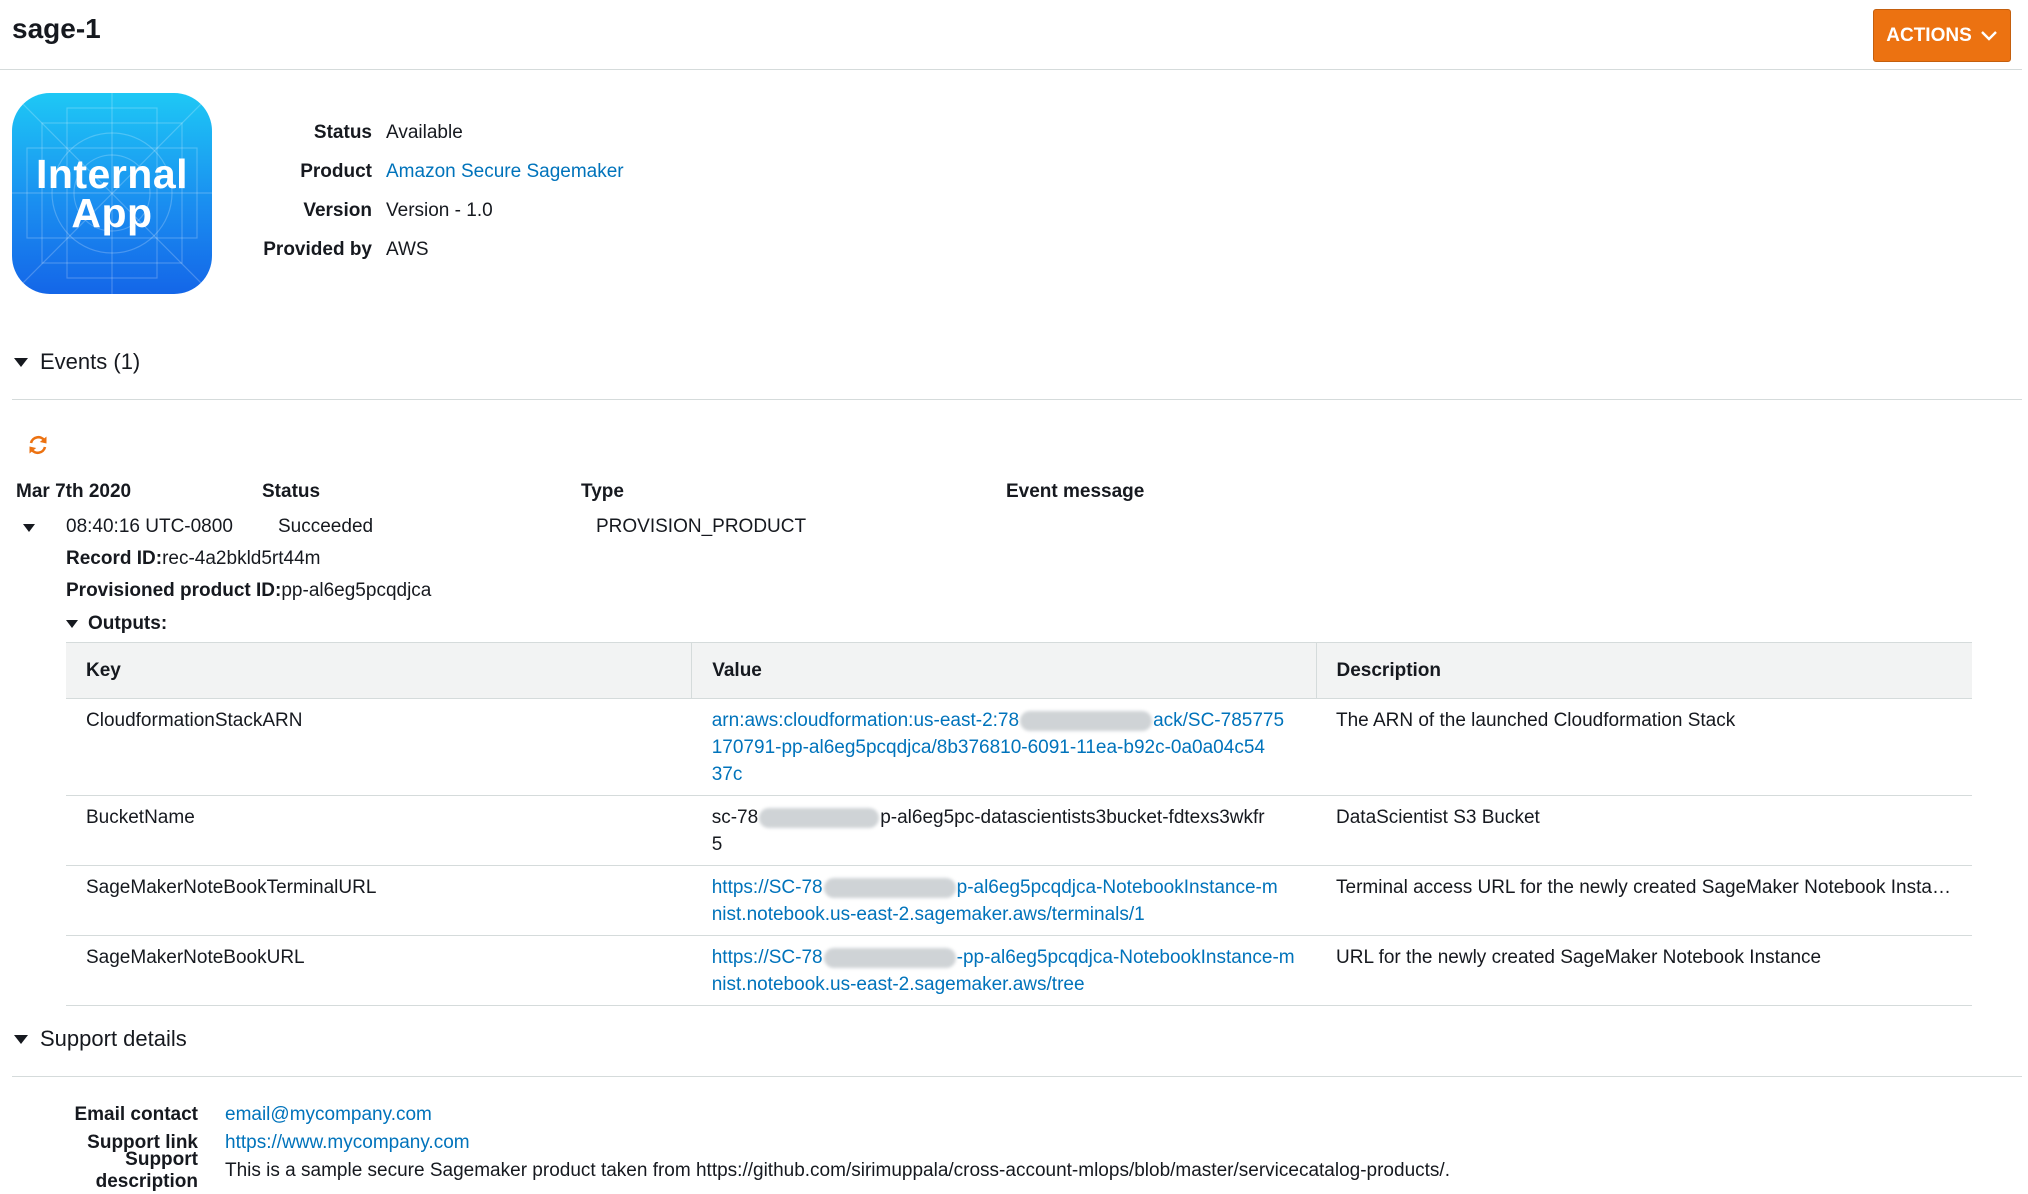 This screenshot has width=2028, height=1194. What do you see at coordinates (112, 174) in the screenshot?
I see `app-icon-line1: Internal` at bounding box center [112, 174].